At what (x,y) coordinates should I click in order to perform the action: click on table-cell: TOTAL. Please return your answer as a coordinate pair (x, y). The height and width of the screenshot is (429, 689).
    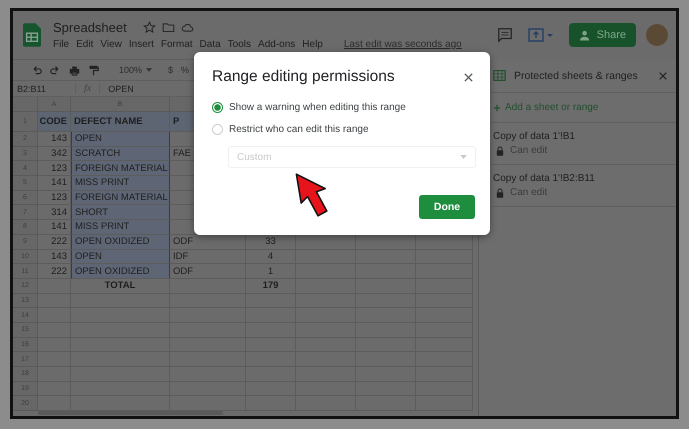
    Looking at the image, I should click on (120, 286).